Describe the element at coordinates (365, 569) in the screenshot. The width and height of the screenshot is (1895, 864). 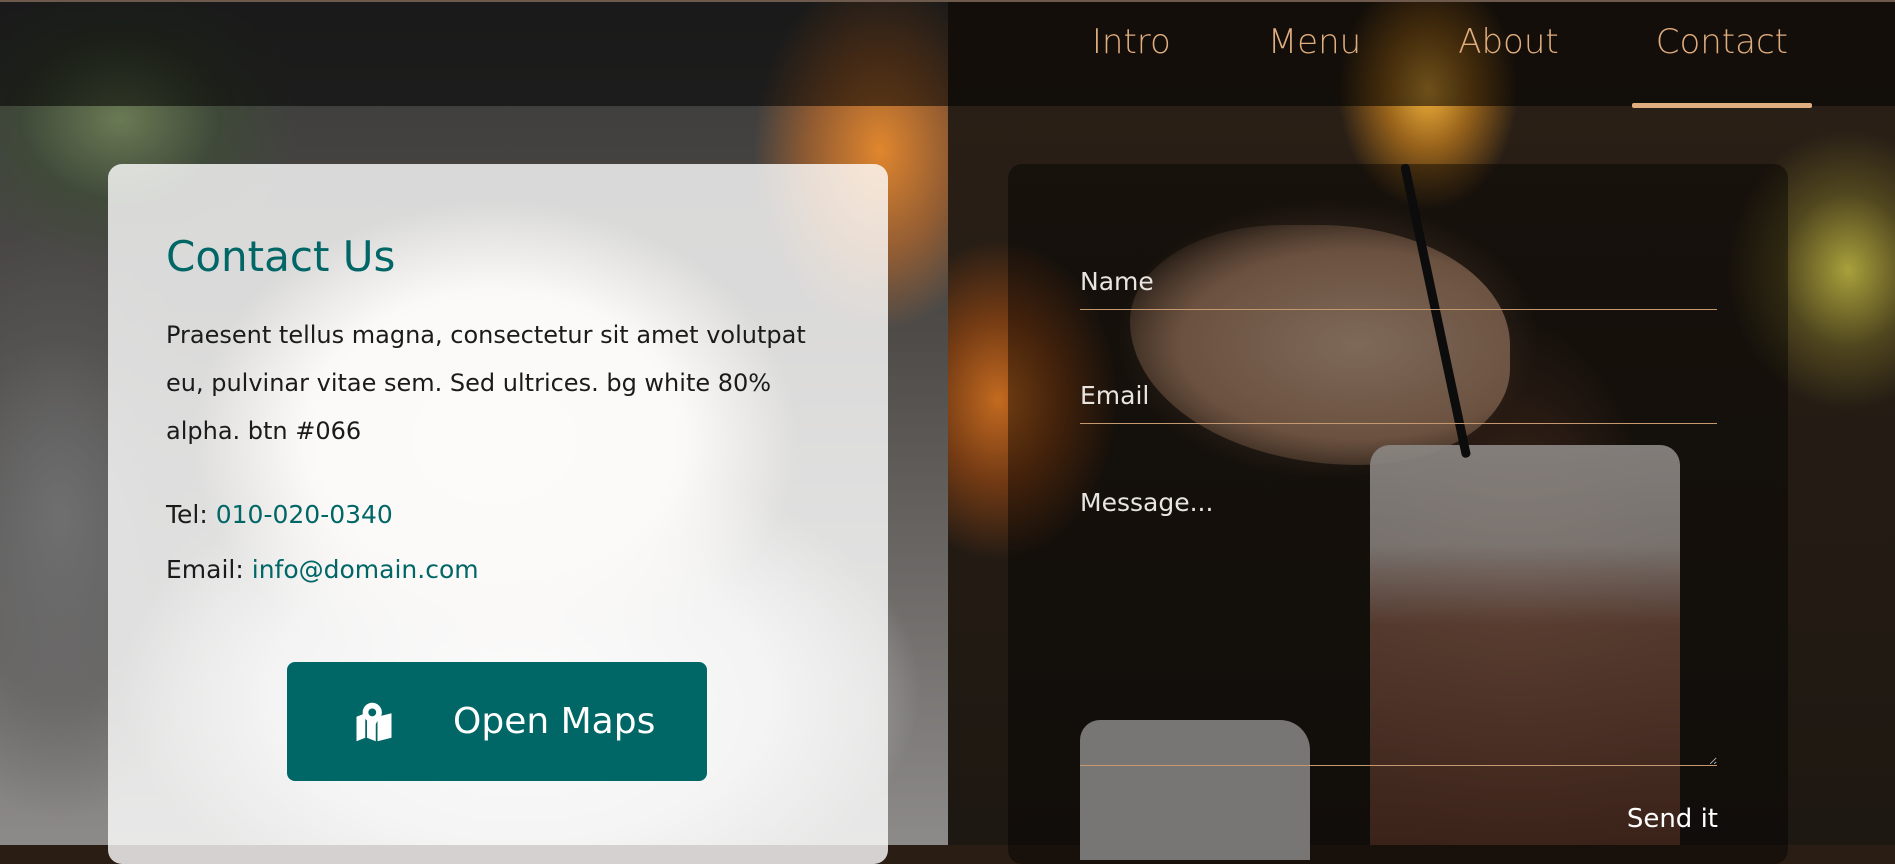
I see `email-link: info@domain.com` at that location.